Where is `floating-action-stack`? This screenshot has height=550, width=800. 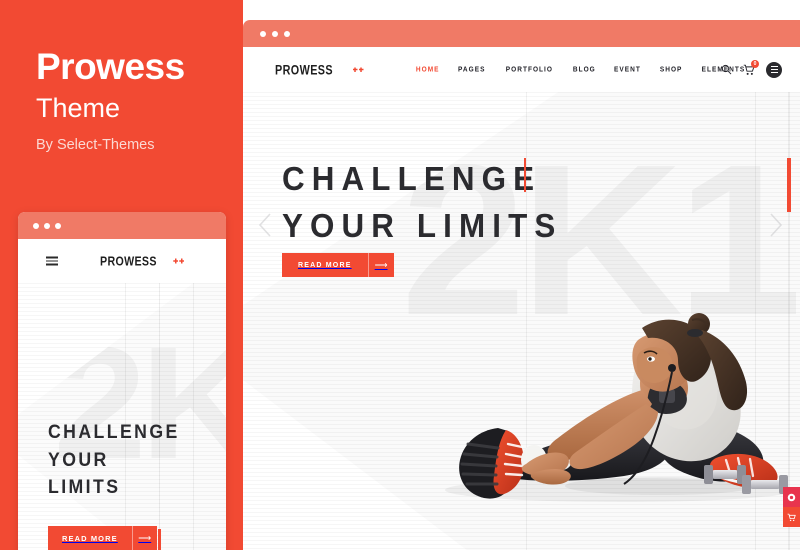
floating-action-stack is located at coordinates (791, 507).